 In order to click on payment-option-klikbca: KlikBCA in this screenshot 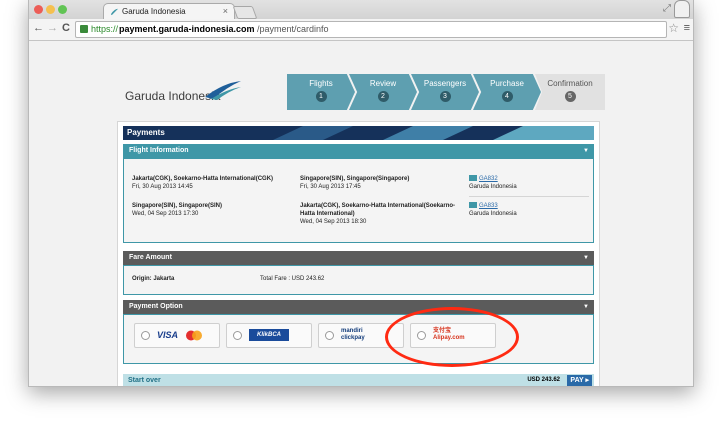, I will do `click(269, 335)`.